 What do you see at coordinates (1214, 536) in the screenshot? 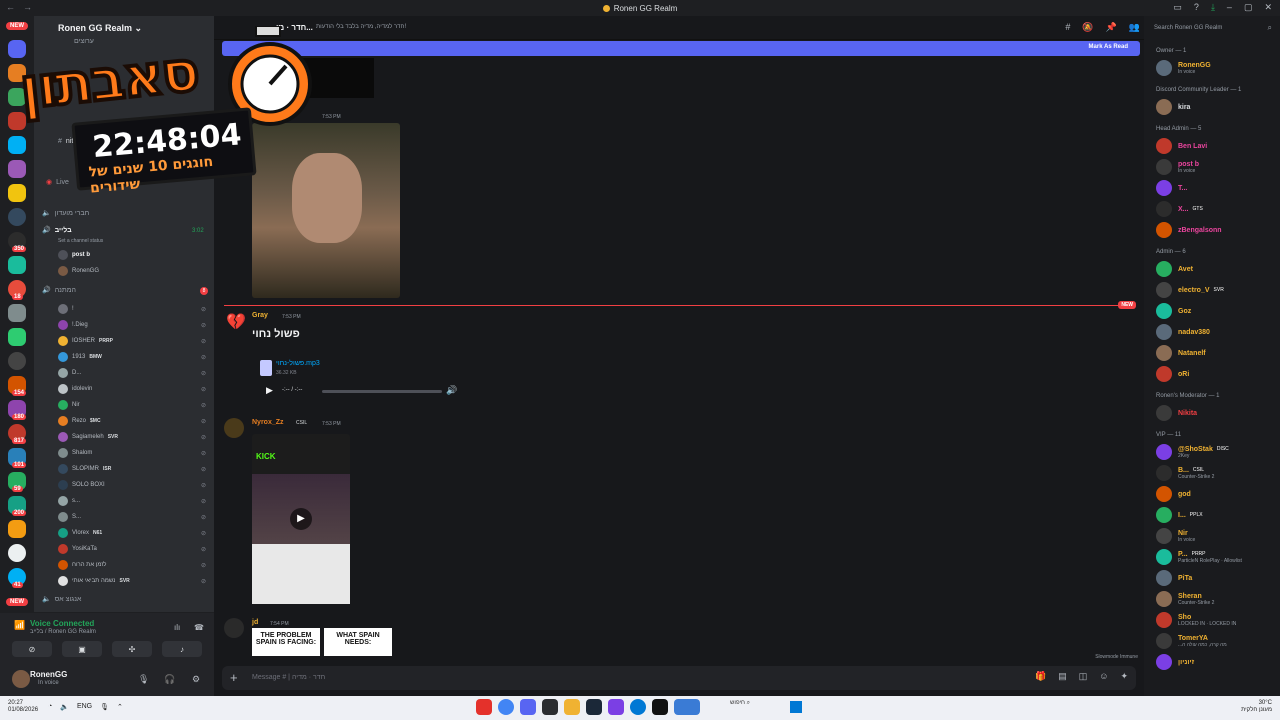
I see `member-item: Nir In voice` at bounding box center [1214, 536].